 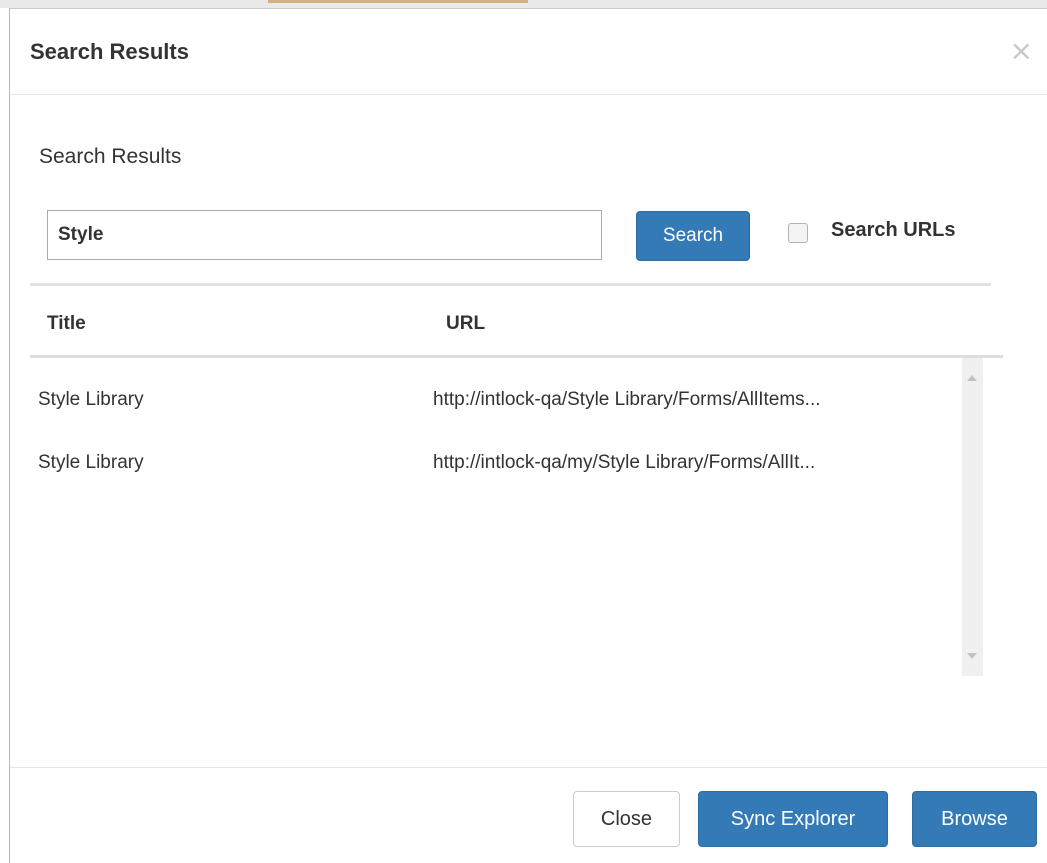 What do you see at coordinates (523, 4) in the screenshot?
I see `background-page-strip` at bounding box center [523, 4].